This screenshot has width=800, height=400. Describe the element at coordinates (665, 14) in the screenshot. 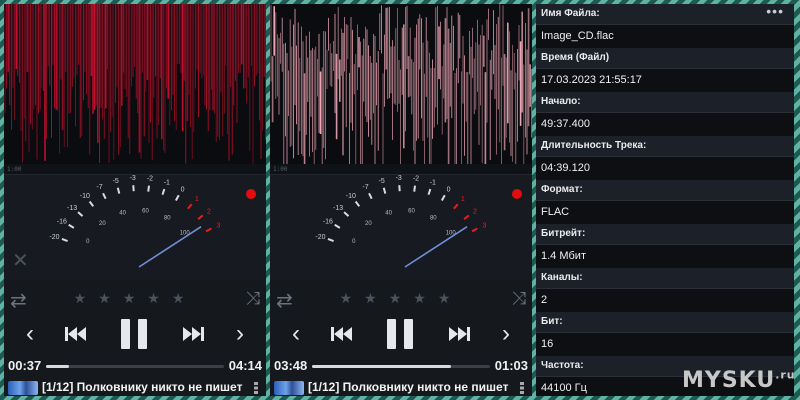

I see `info-label: Имя Файла:` at that location.